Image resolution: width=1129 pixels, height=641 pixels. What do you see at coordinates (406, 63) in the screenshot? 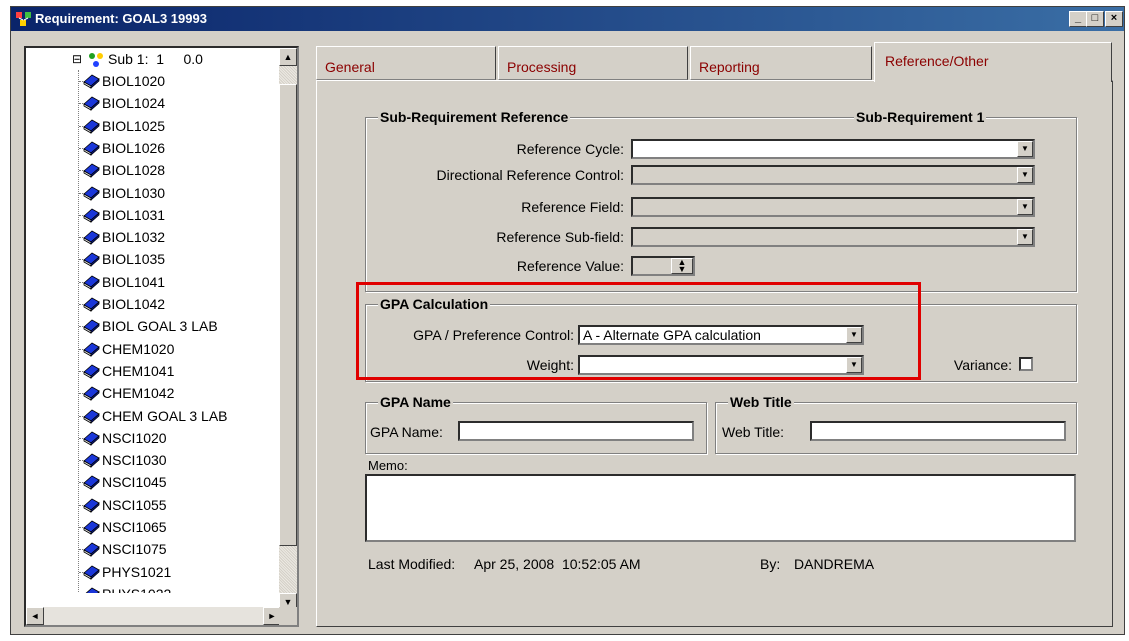
I see `tab-general: General` at bounding box center [406, 63].